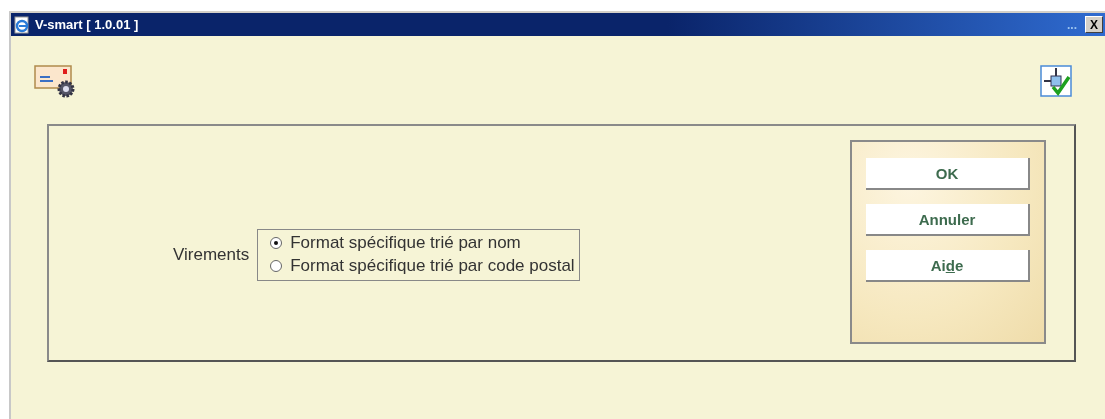 The image size is (1105, 419). What do you see at coordinates (1094, 24) in the screenshot?
I see `close-button: X` at bounding box center [1094, 24].